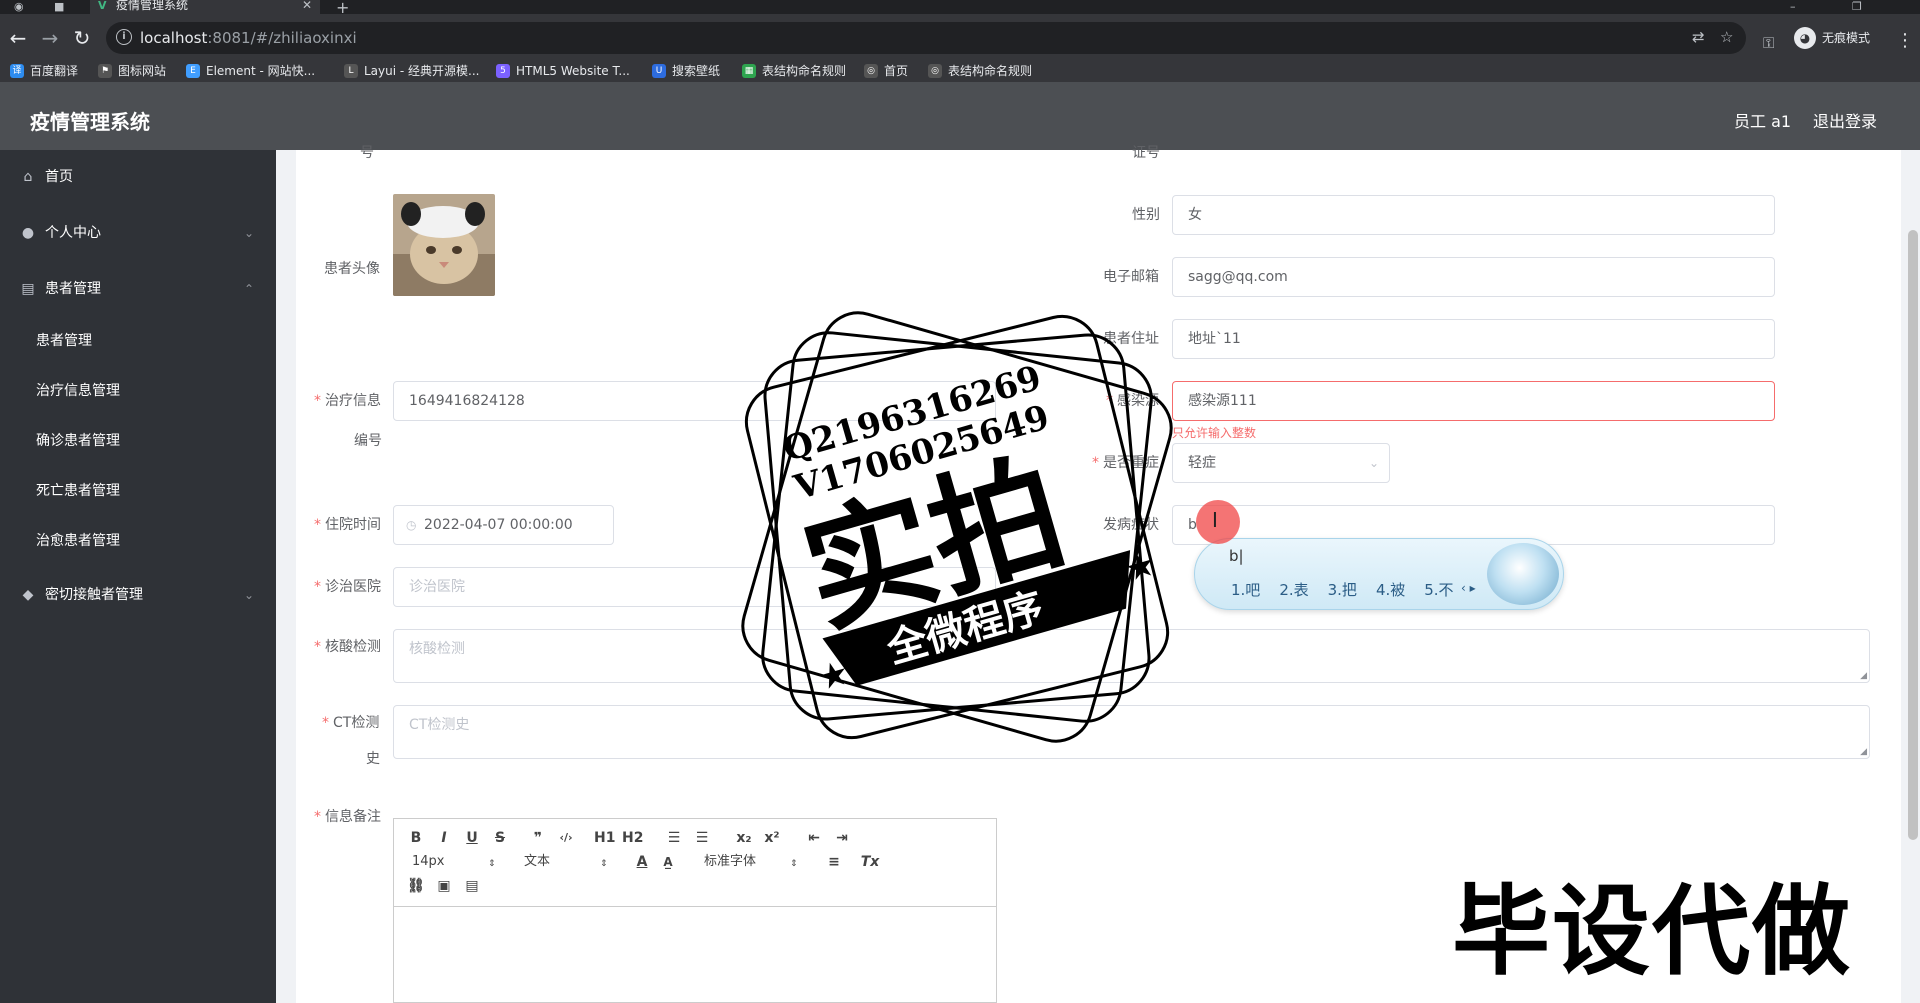  Describe the element at coordinates (307, 5) in the screenshot. I see `tab-close-icon: ✕` at that location.